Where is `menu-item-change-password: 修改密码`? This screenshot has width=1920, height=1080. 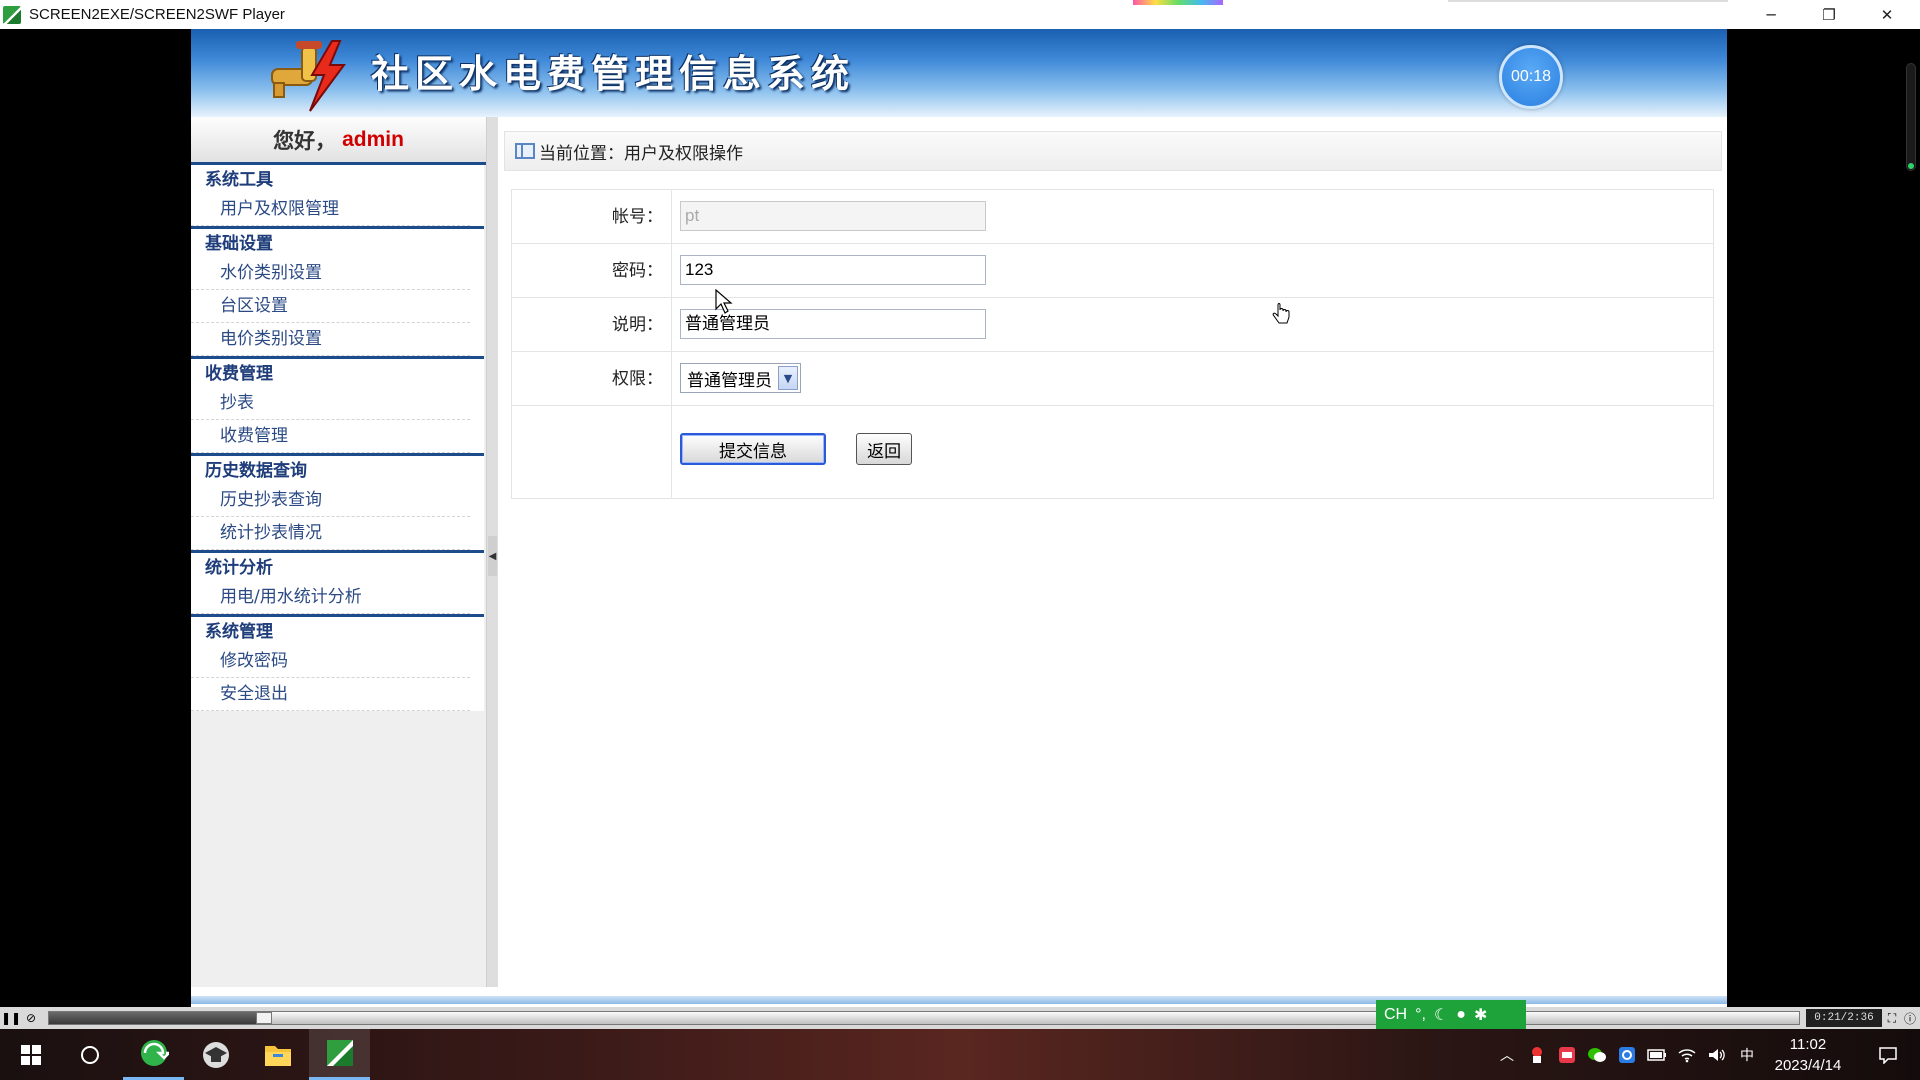 menu-item-change-password: 修改密码 is located at coordinates (330, 661).